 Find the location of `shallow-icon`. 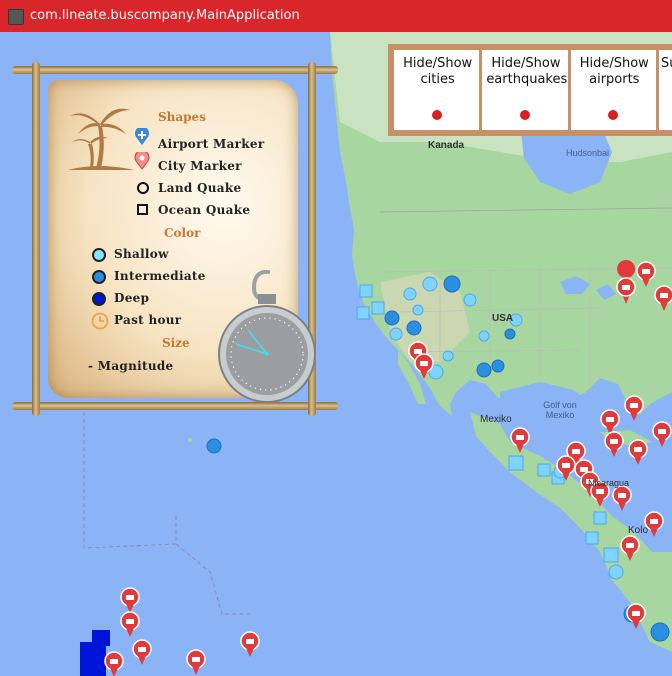

shallow-icon is located at coordinates (99, 255).